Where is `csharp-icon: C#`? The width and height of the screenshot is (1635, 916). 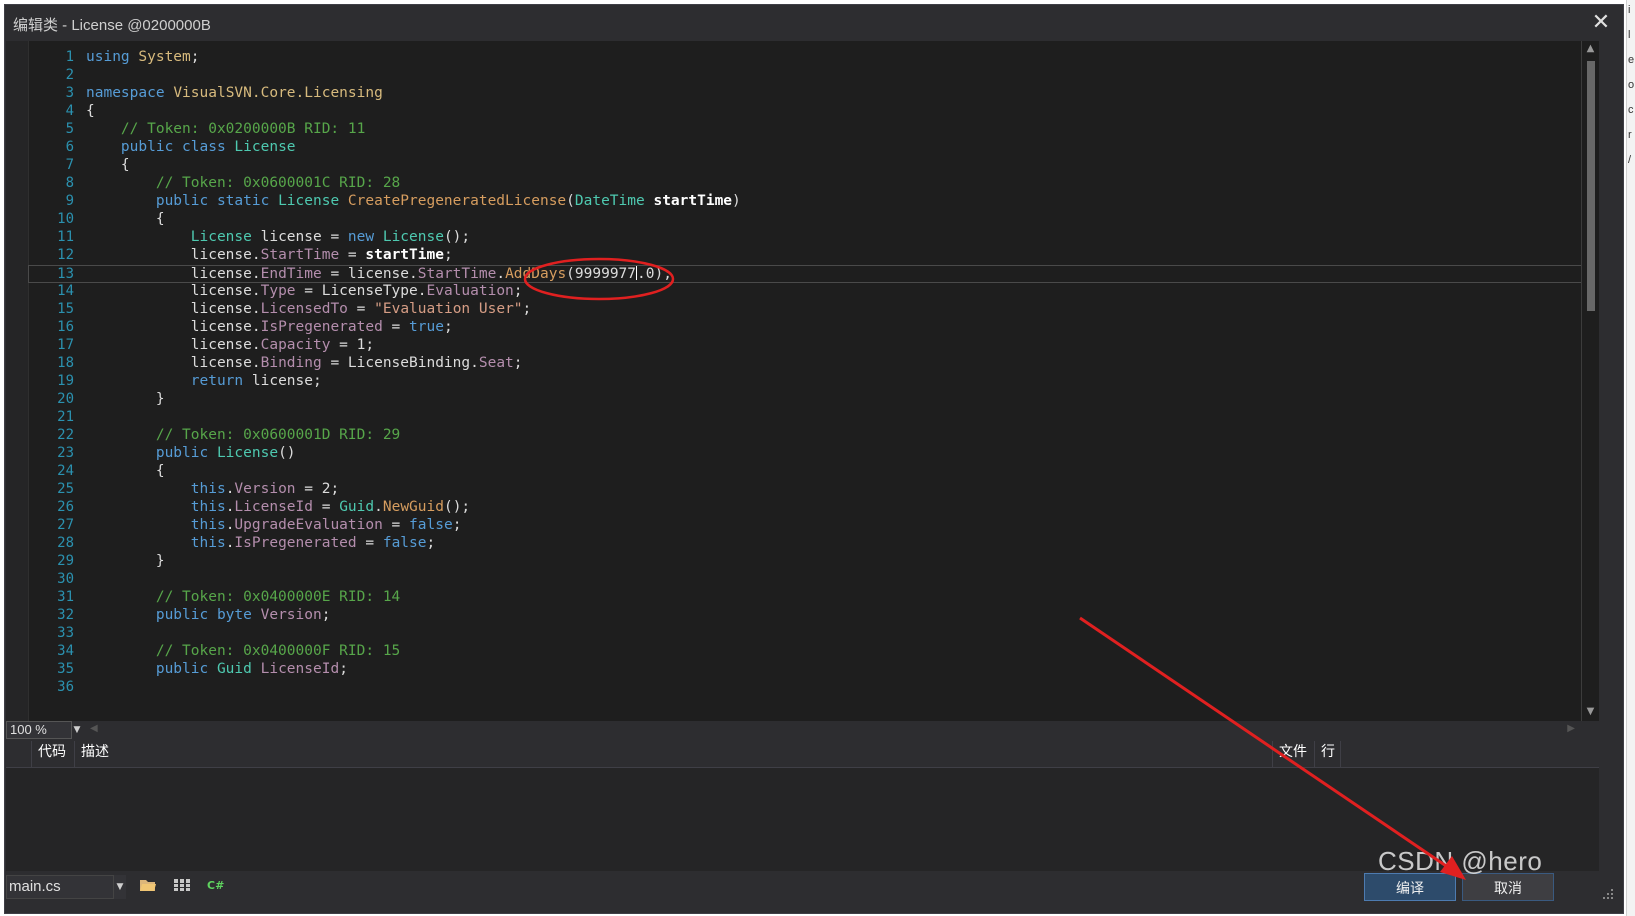
csharp-icon: C# is located at coordinates (216, 887).